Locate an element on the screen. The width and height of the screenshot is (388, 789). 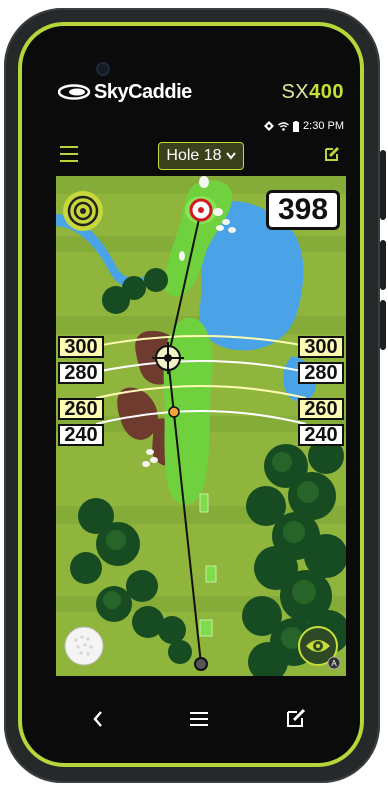
golf-ball-icon is located at coordinates (84, 646).